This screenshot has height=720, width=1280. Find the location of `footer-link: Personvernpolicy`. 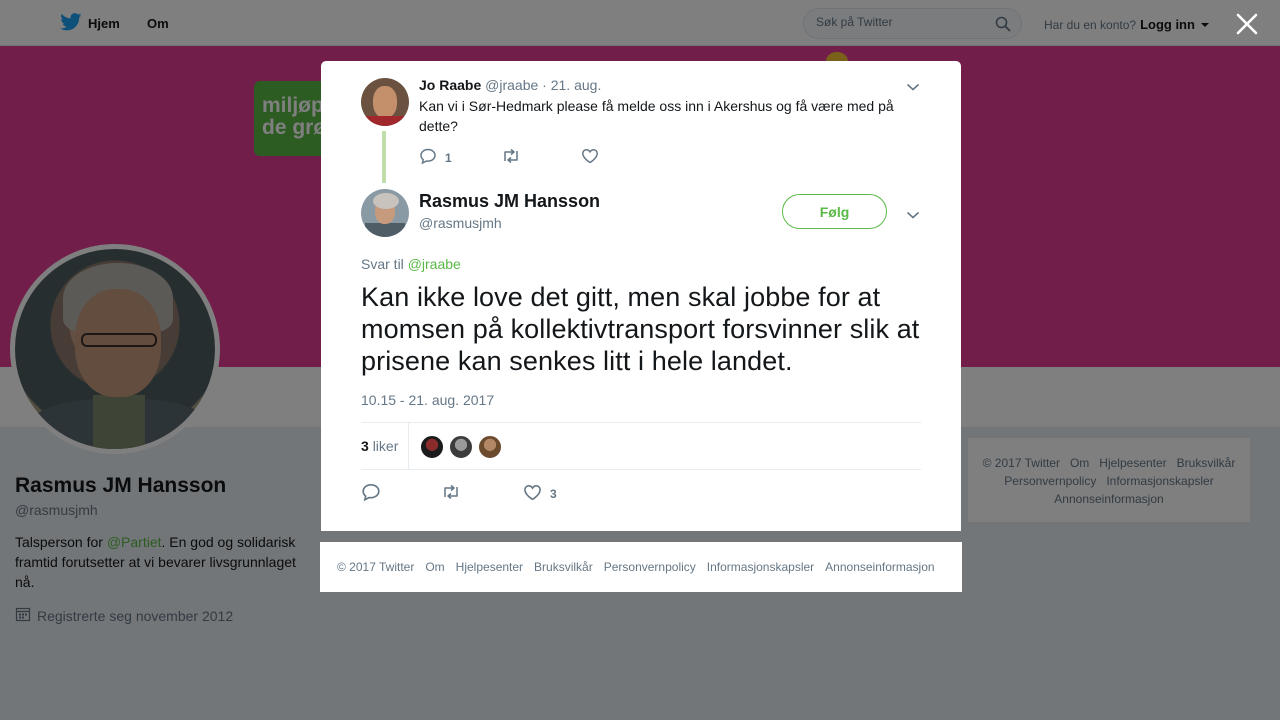

footer-link: Personvernpolicy is located at coordinates (650, 567).